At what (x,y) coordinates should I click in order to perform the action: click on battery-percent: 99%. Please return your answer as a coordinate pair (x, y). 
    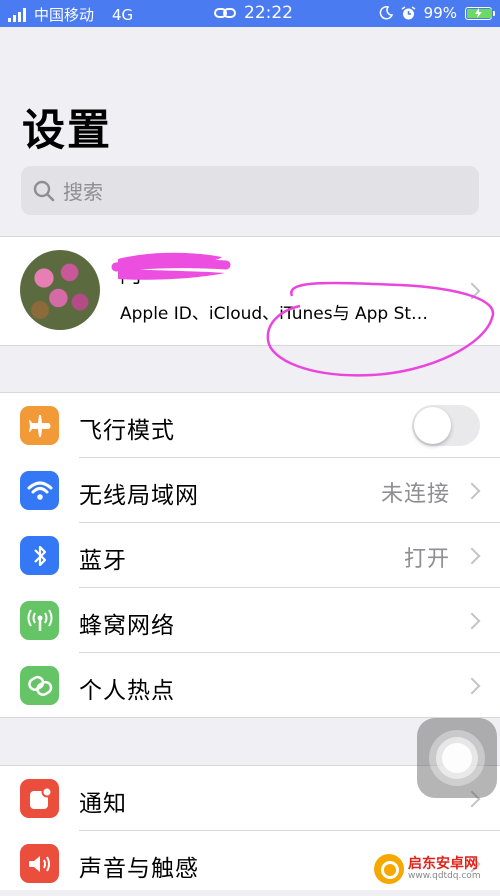
    Looking at the image, I should click on (440, 13).